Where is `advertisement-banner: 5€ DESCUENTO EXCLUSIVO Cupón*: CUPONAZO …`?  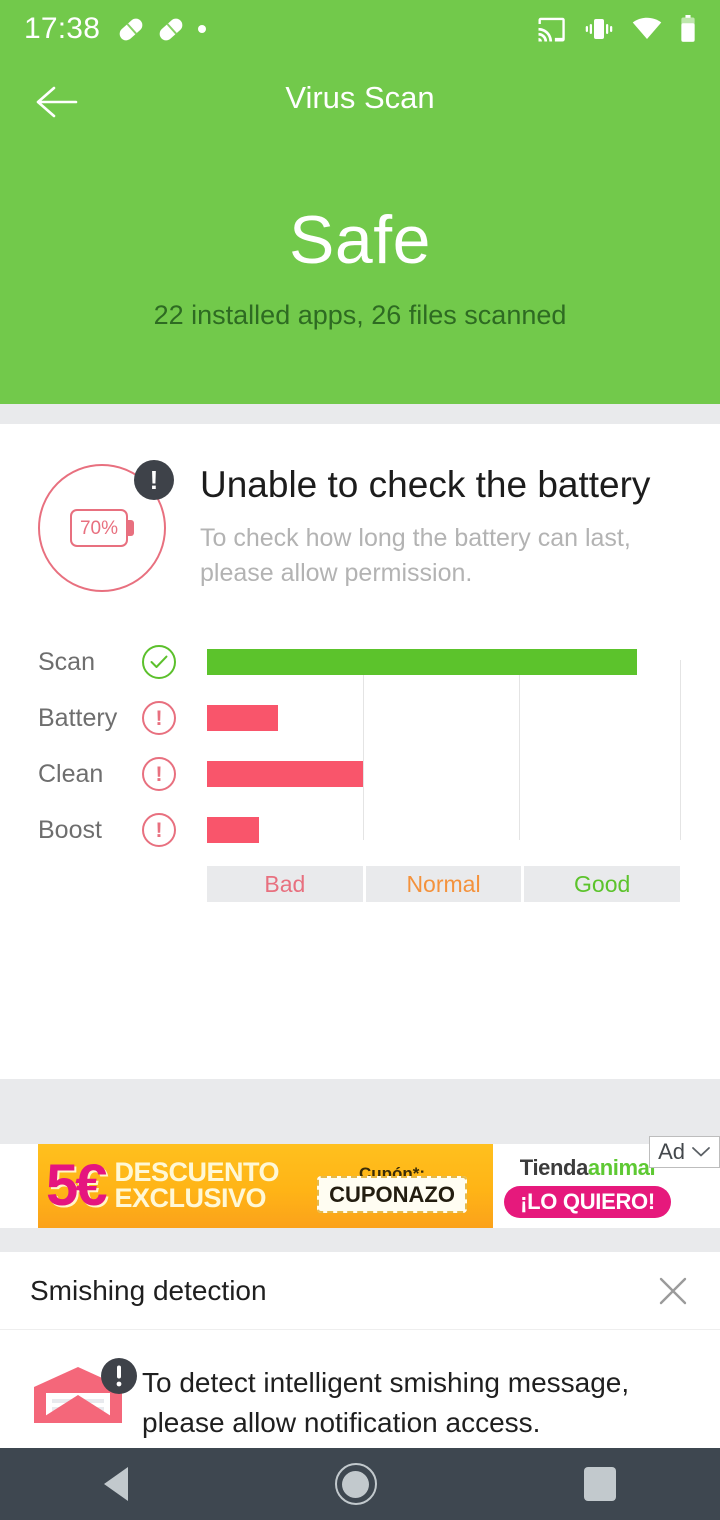
advertisement-banner: 5€ DESCUENTO EXCLUSIVO Cupón*: CUPONAZO … is located at coordinates (360, 1182).